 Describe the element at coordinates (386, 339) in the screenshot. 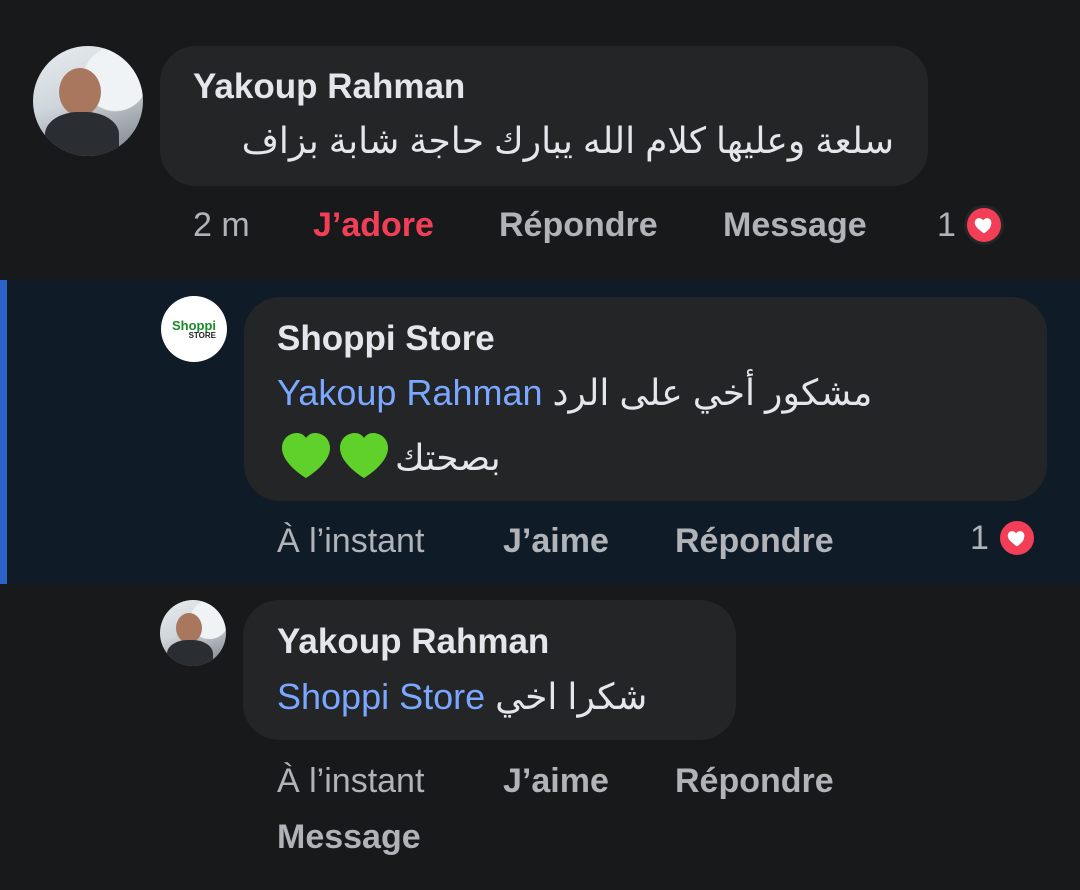

I see `author-name: Shoppi Store` at that location.